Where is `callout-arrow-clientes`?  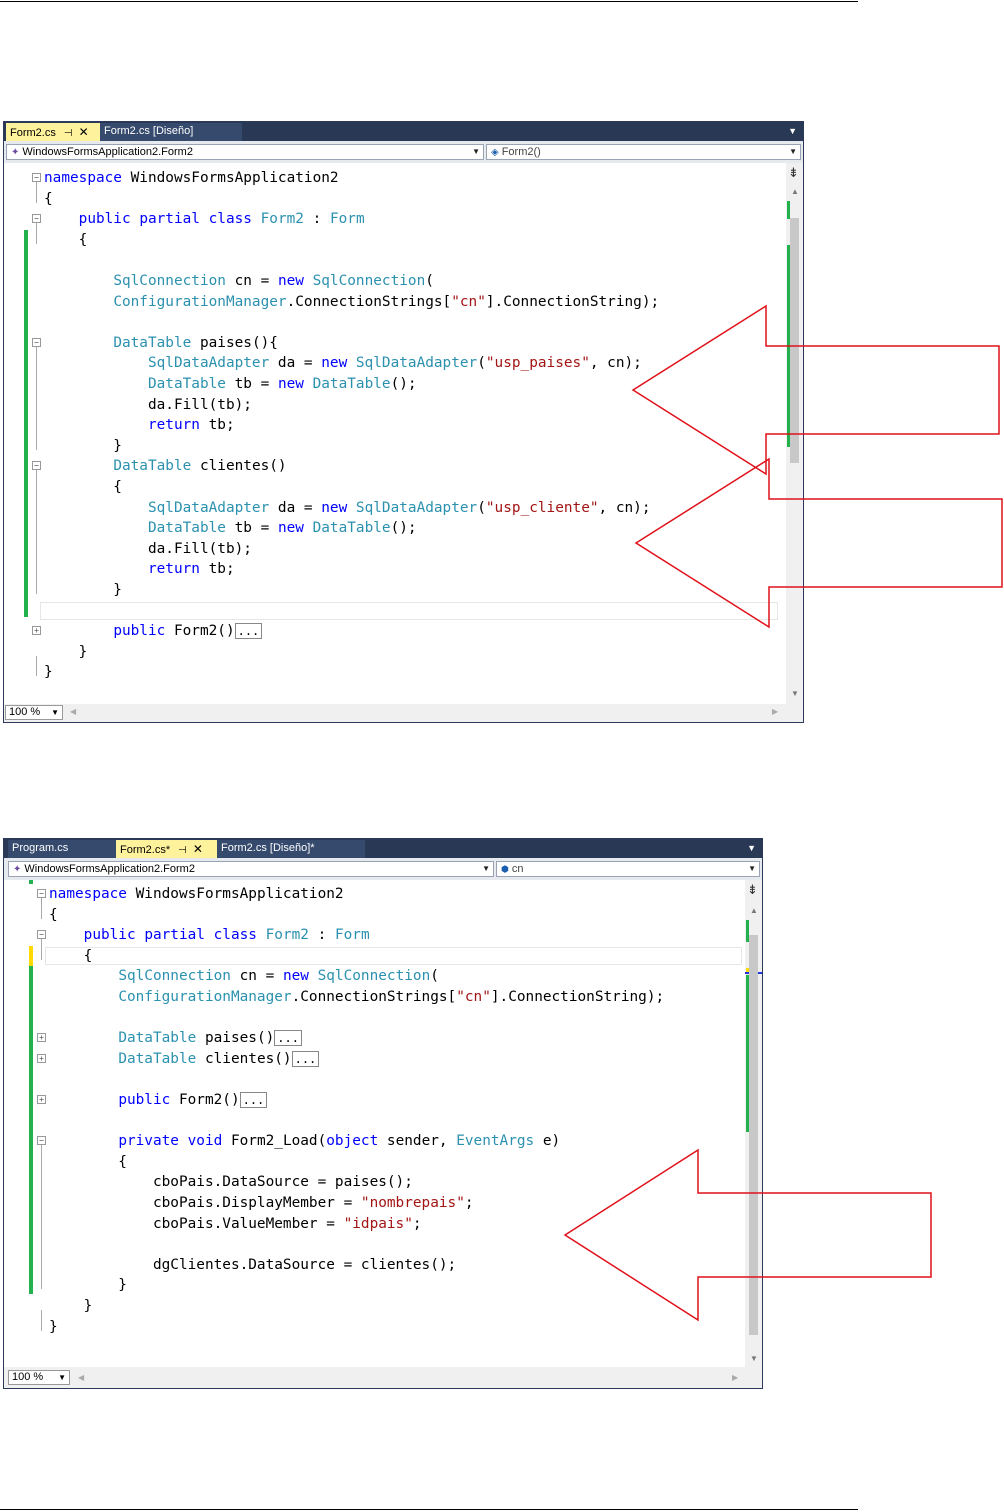 callout-arrow-clientes is located at coordinates (818, 543).